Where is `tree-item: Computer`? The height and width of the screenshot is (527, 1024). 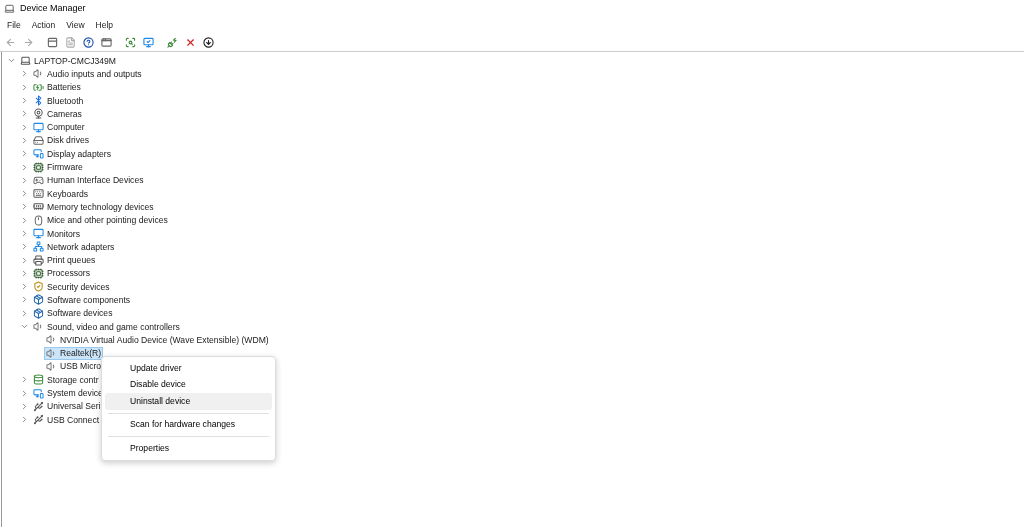
tree-item: Computer is located at coordinates (59, 127).